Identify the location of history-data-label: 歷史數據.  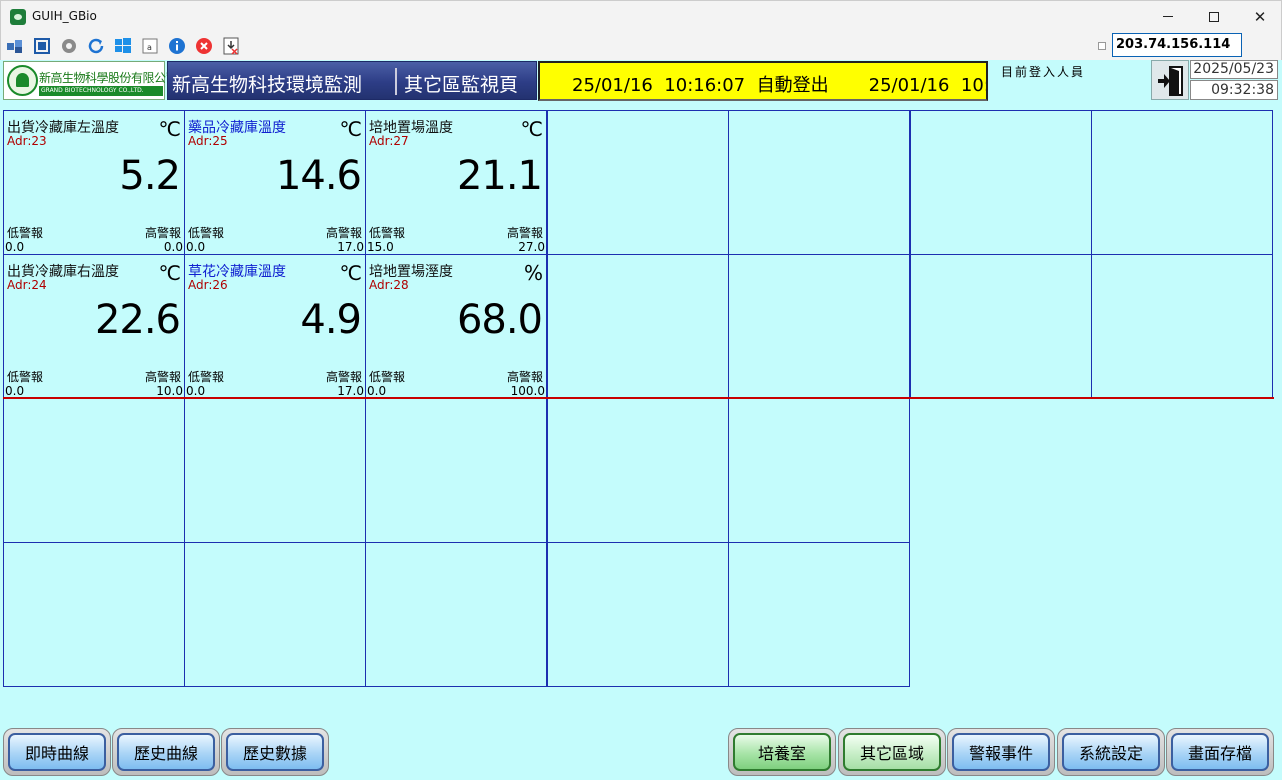
(275, 752).